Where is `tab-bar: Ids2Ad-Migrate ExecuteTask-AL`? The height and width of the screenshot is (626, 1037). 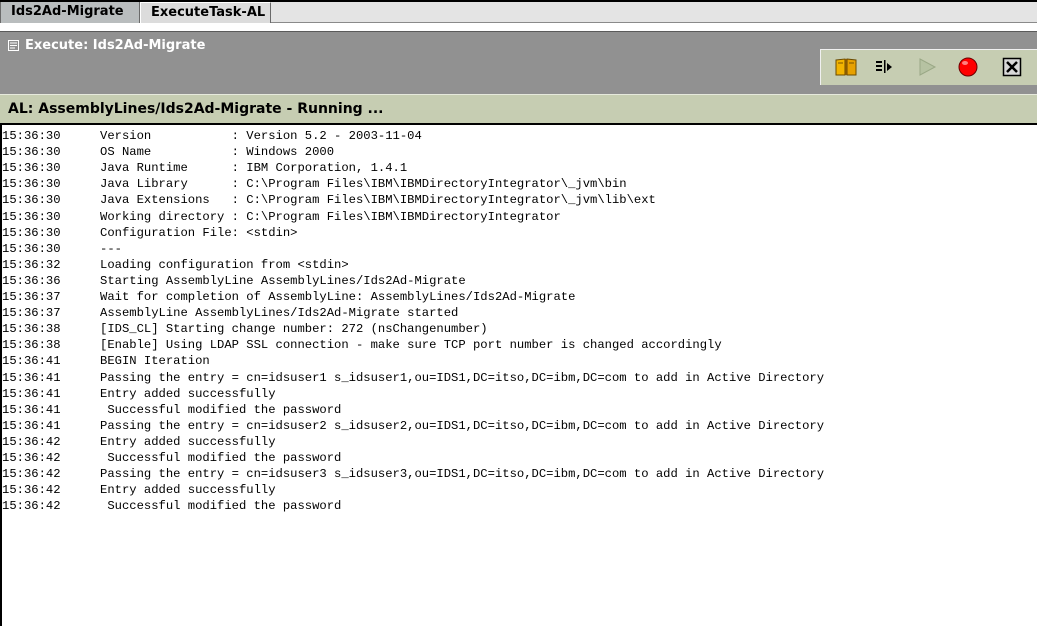
tab-bar: Ids2Ad-Migrate ExecuteTask-AL is located at coordinates (518, 12).